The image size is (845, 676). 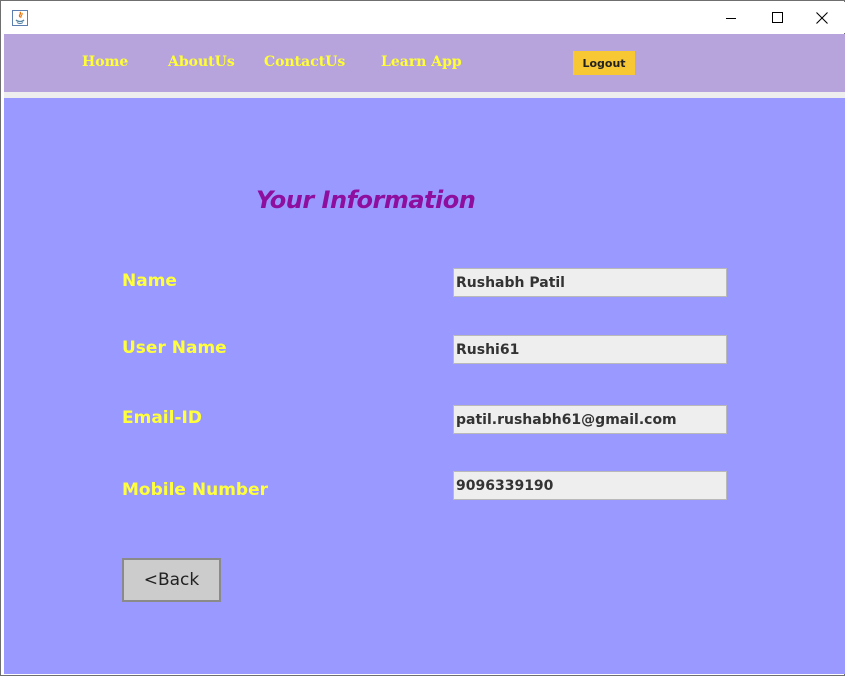 What do you see at coordinates (20, 18) in the screenshot?
I see `java-app-icon` at bounding box center [20, 18].